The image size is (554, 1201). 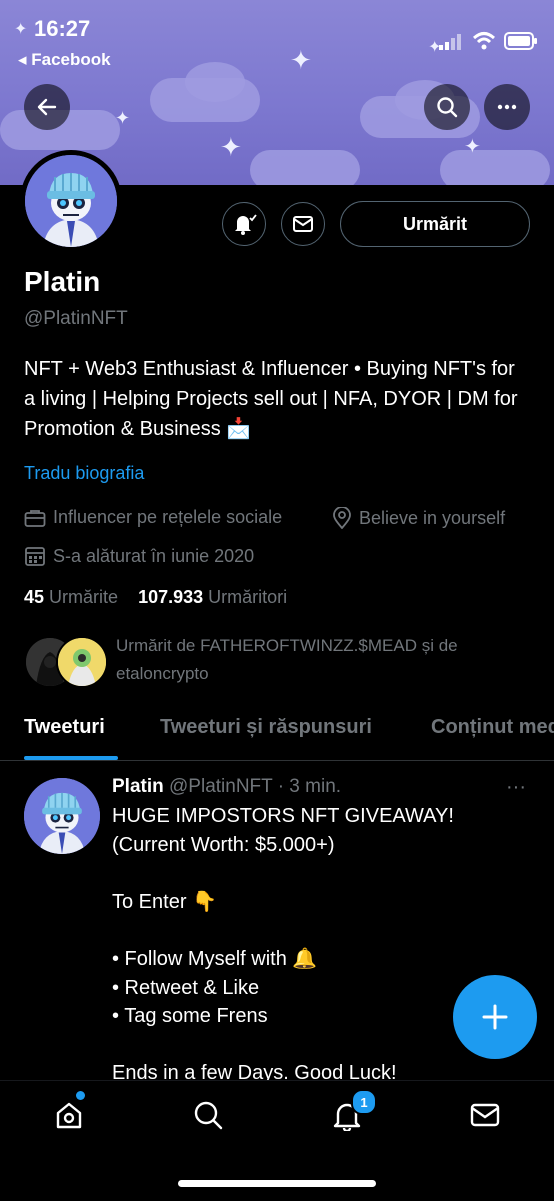 I want to click on back-arrow-icon, so click(x=47, y=107).